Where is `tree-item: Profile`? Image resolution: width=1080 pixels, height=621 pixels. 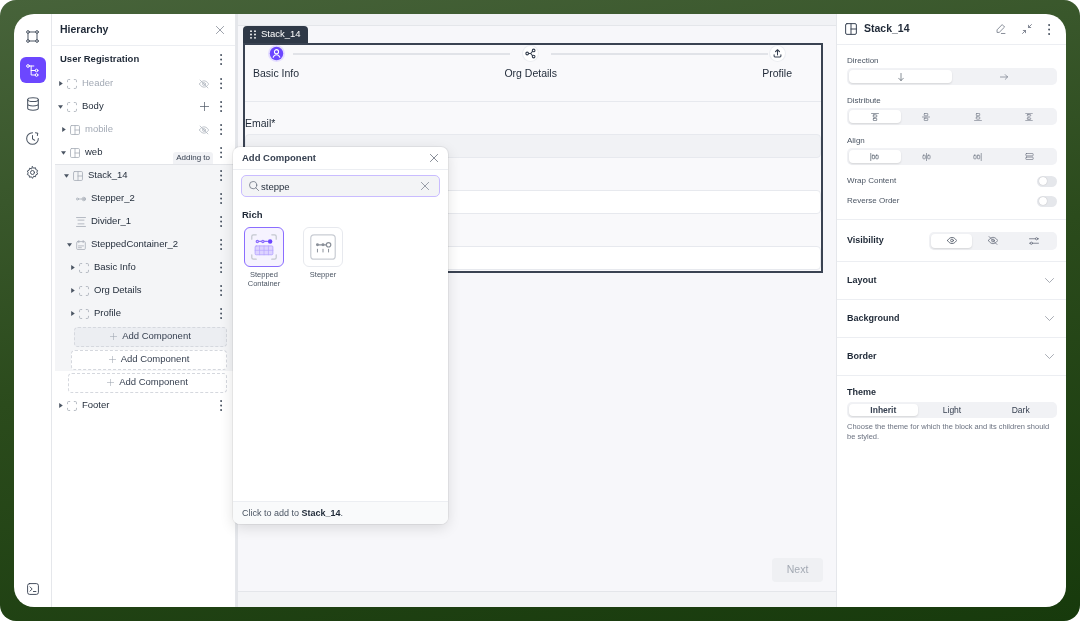 tree-item: Profile is located at coordinates (95, 313).